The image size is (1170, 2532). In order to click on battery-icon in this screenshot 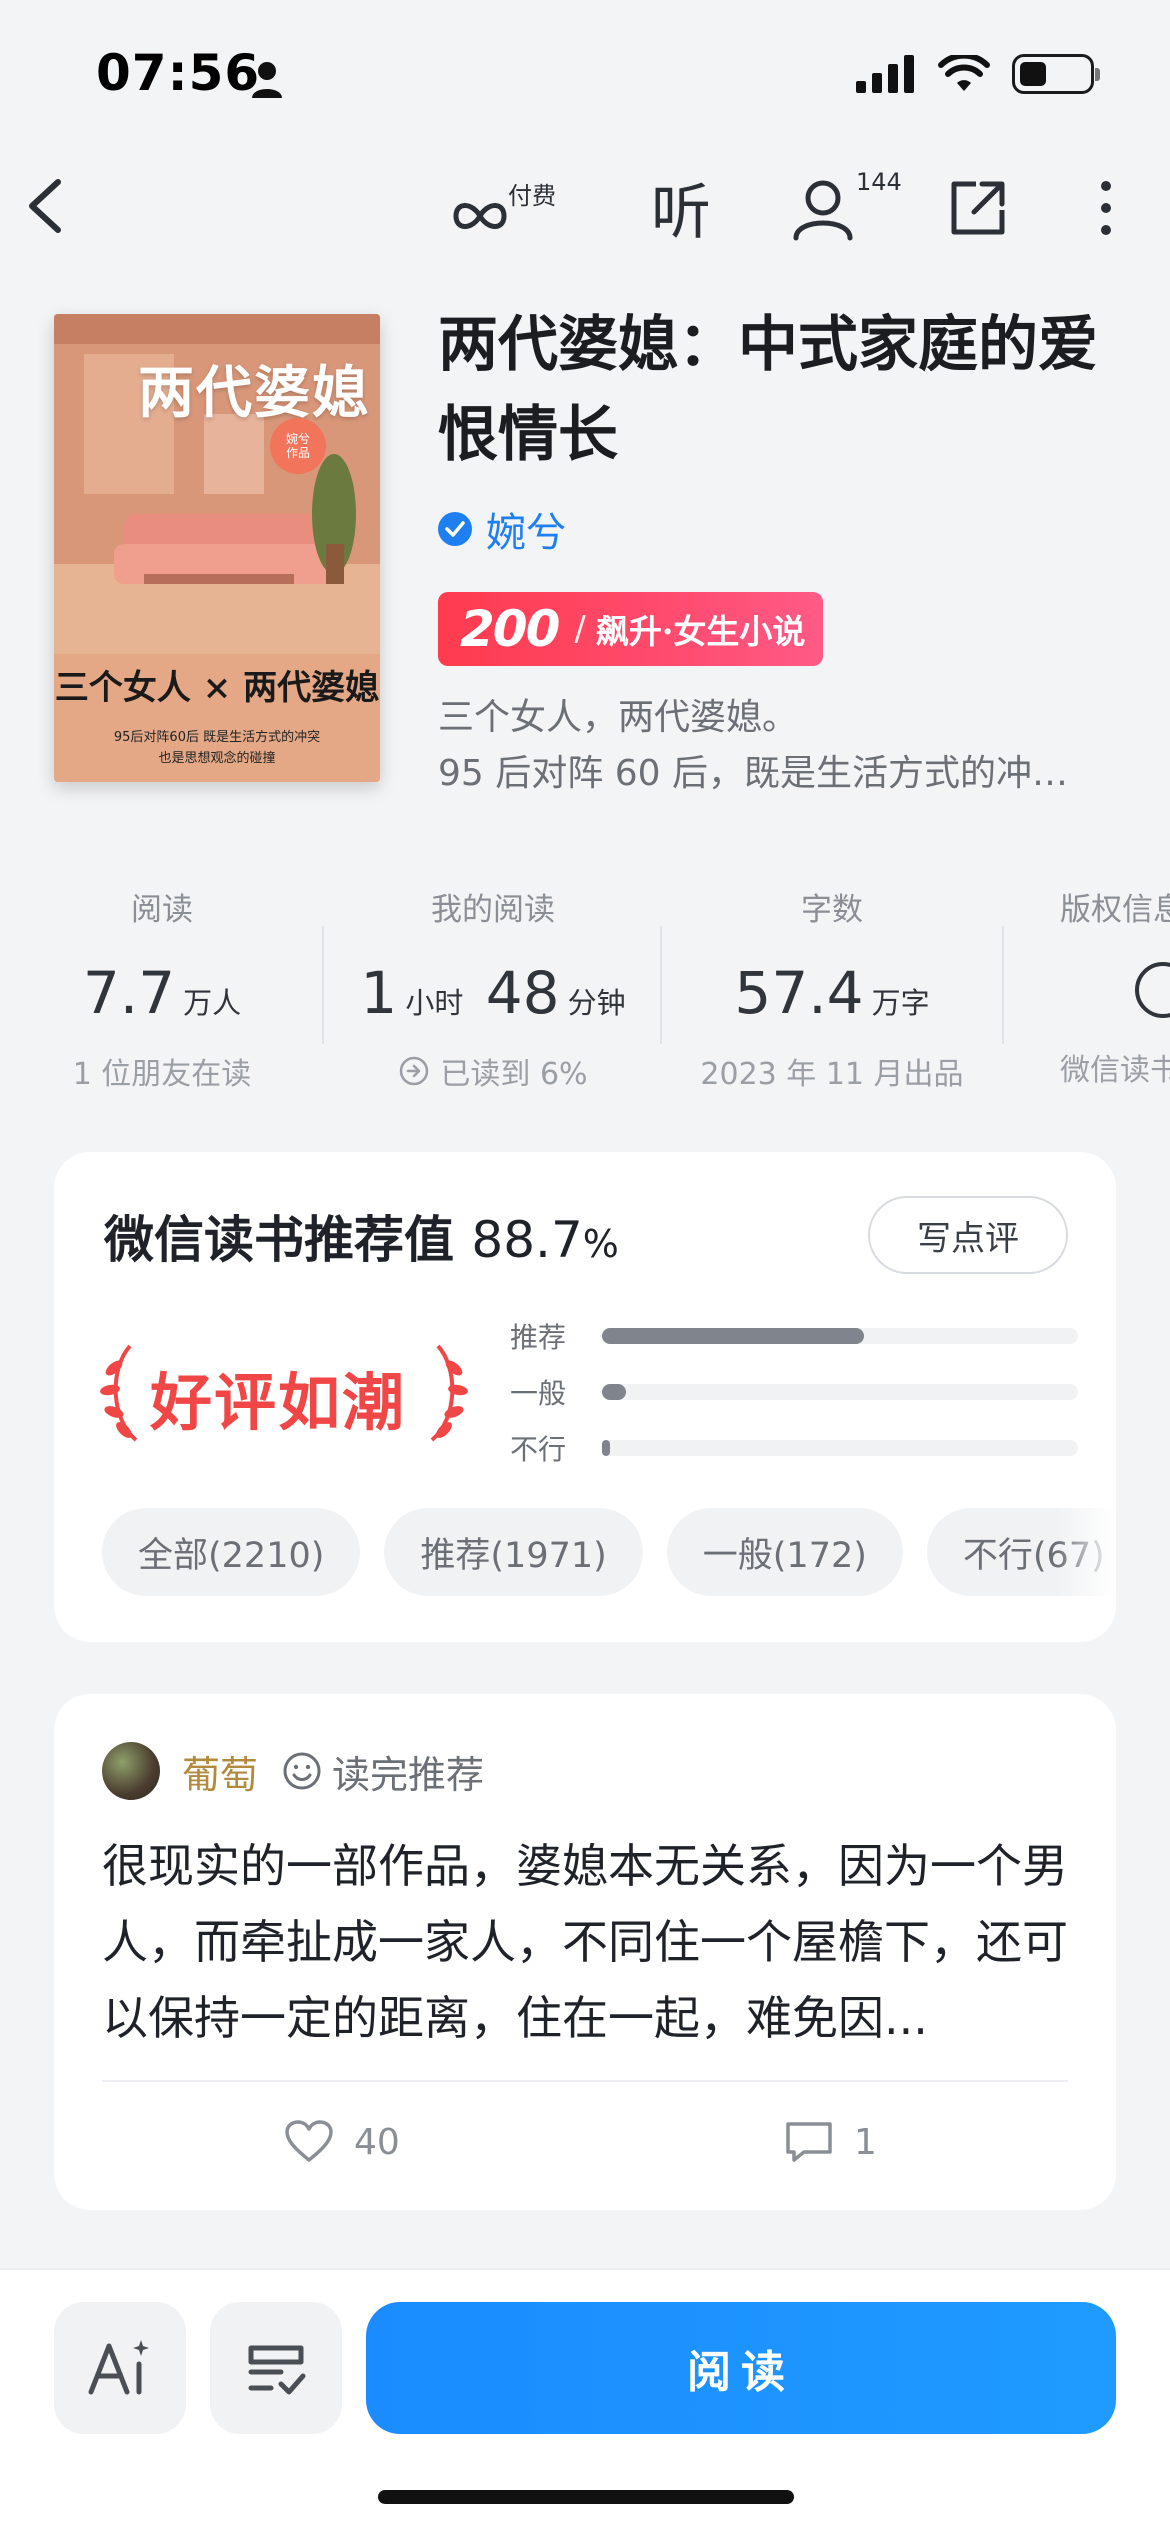, I will do `click(1056, 74)`.